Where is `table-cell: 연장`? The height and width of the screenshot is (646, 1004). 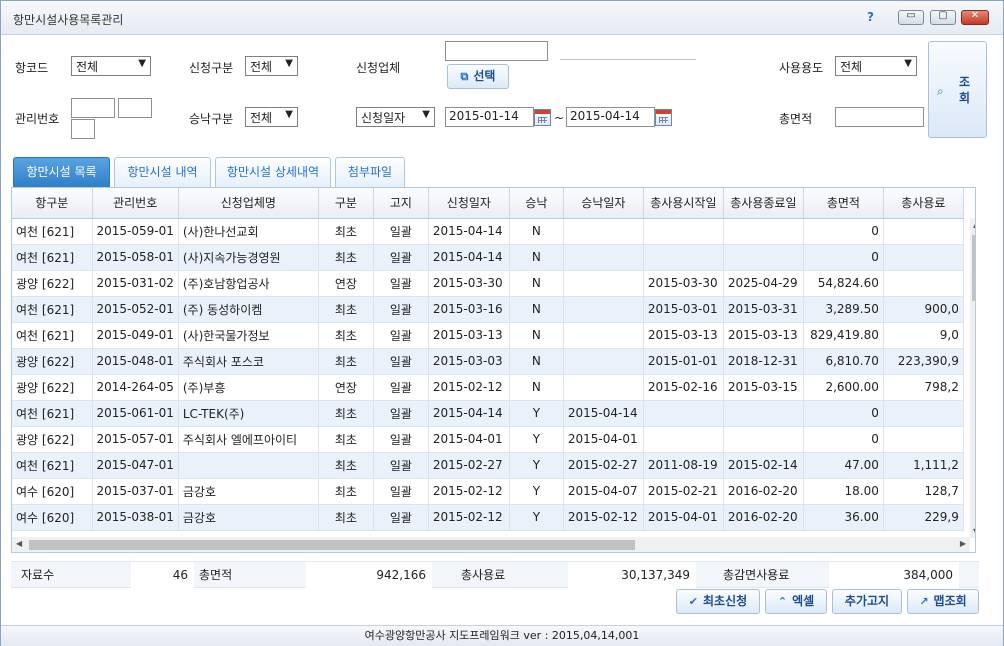 table-cell: 연장 is located at coordinates (346, 283).